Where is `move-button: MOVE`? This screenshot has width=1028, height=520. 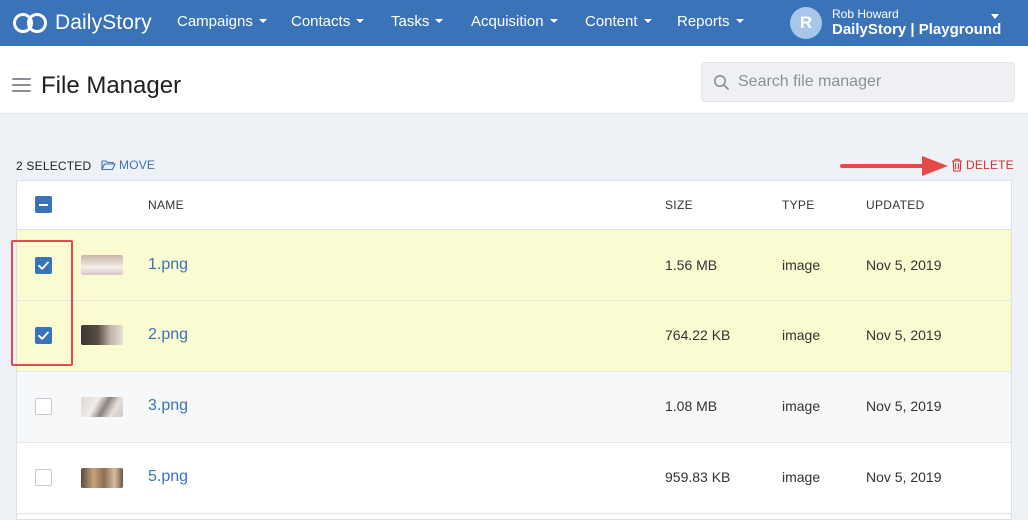 move-button: MOVE is located at coordinates (128, 165).